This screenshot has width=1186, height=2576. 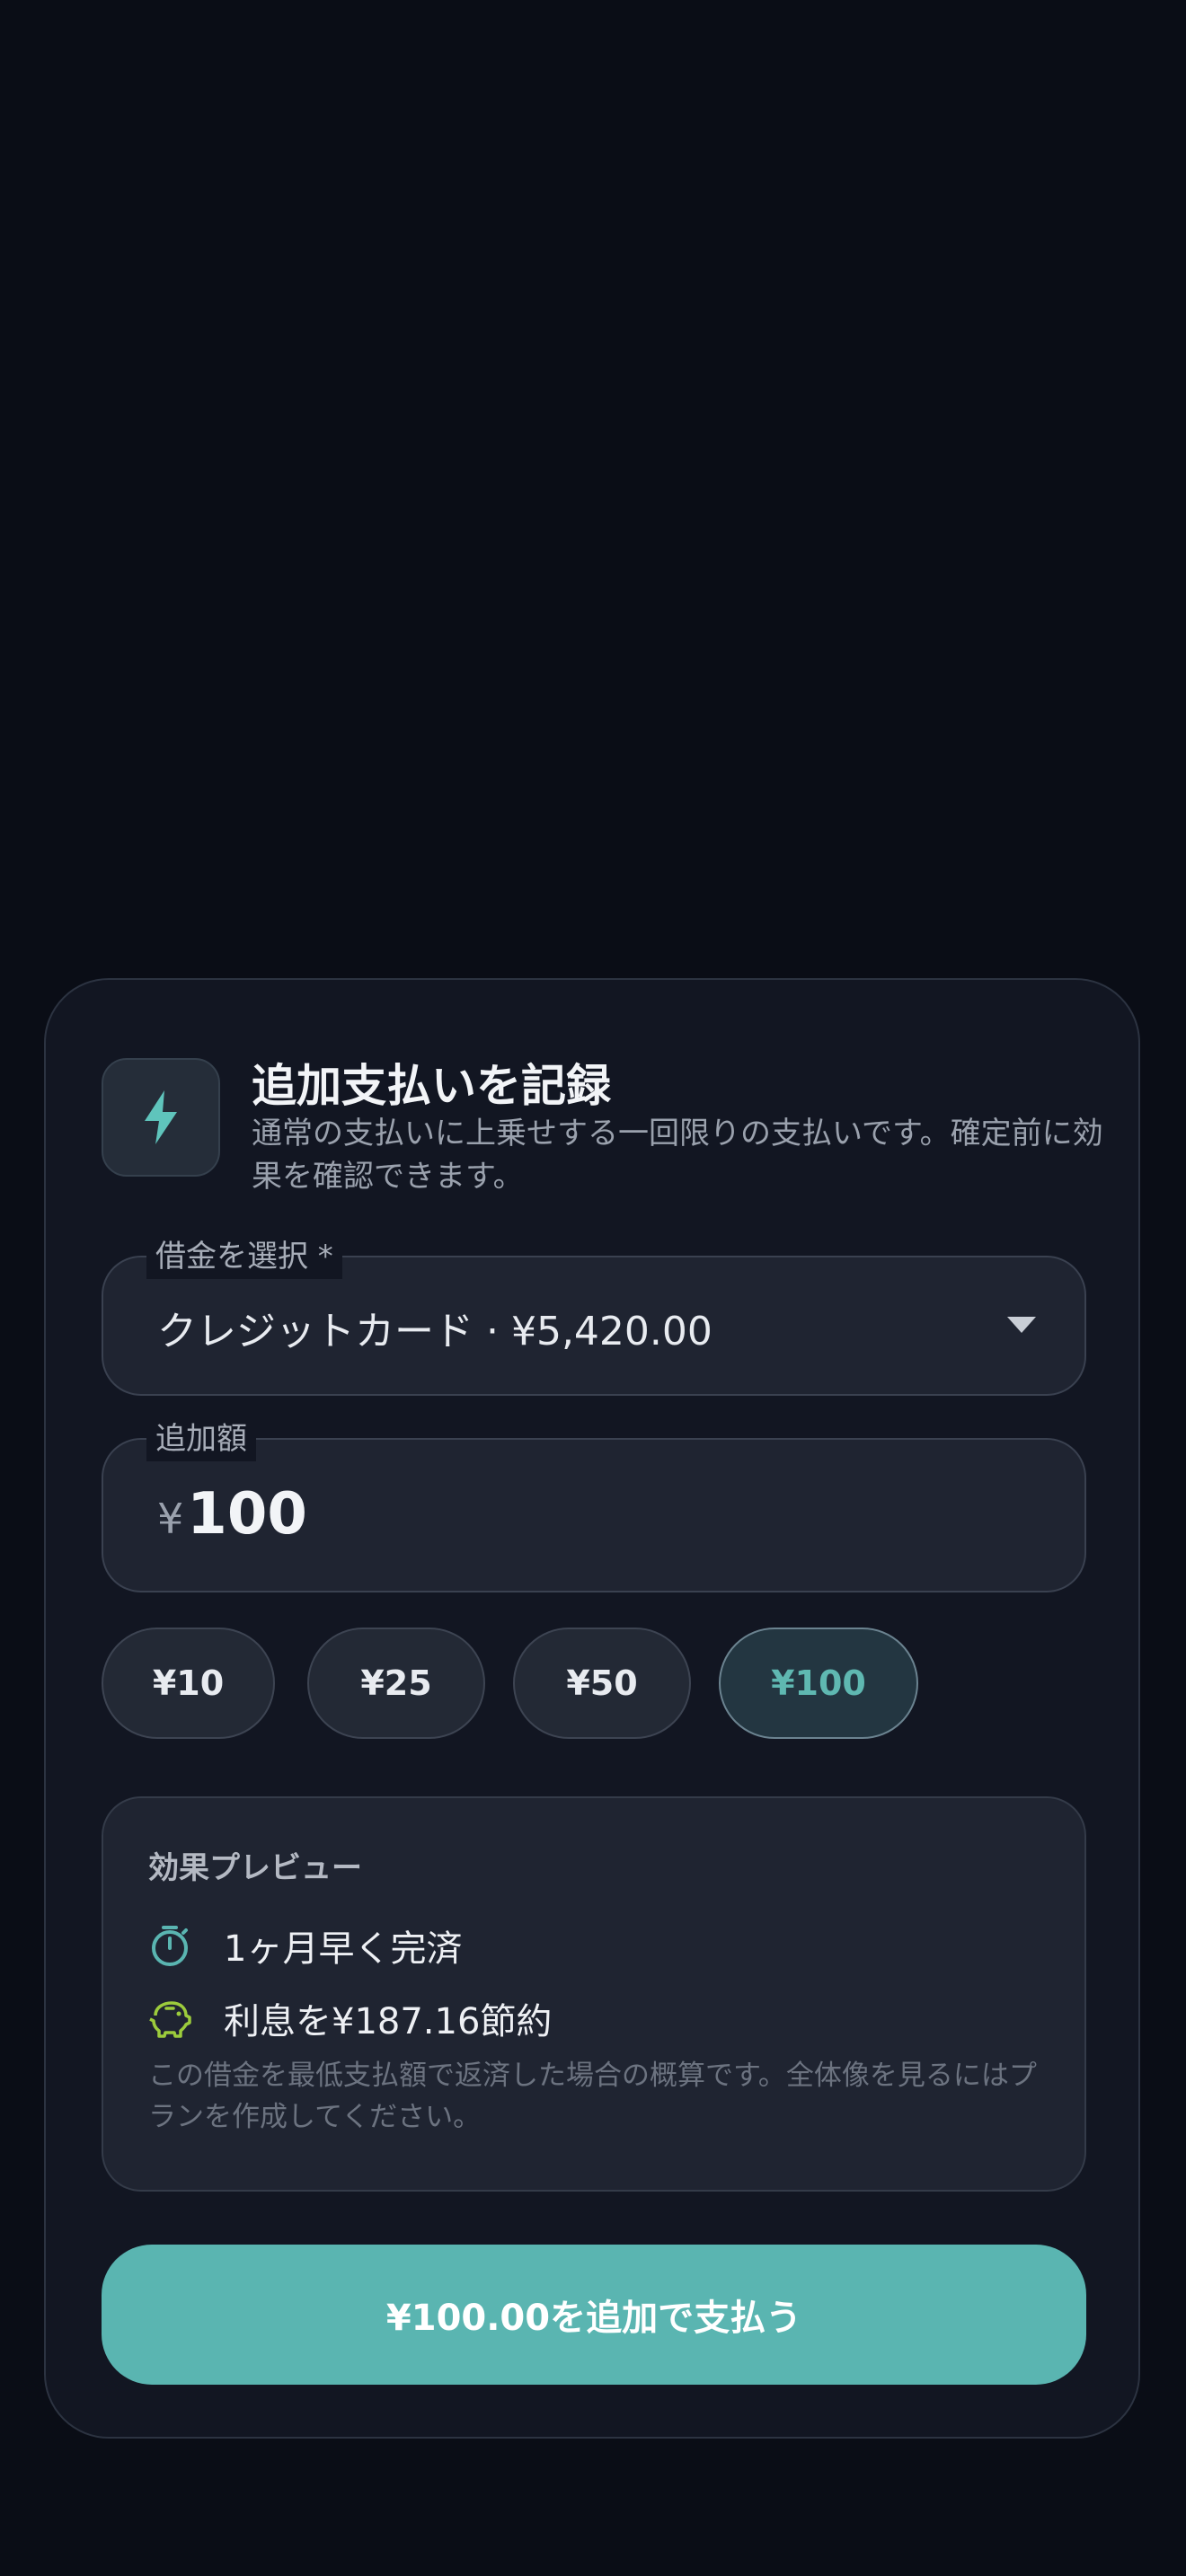 What do you see at coordinates (396, 1683) in the screenshot?
I see `quick-amount-chip-25: ¥25` at bounding box center [396, 1683].